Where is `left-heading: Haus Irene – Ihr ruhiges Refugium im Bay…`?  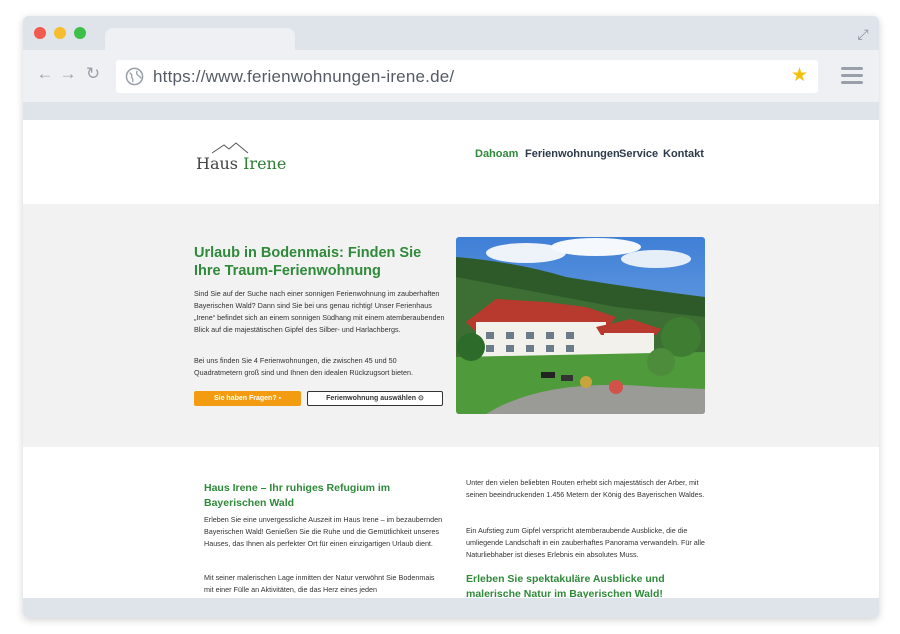
left-heading: Haus Irene – Ihr ruhiges Refugium im Bay… is located at coordinates (297, 495).